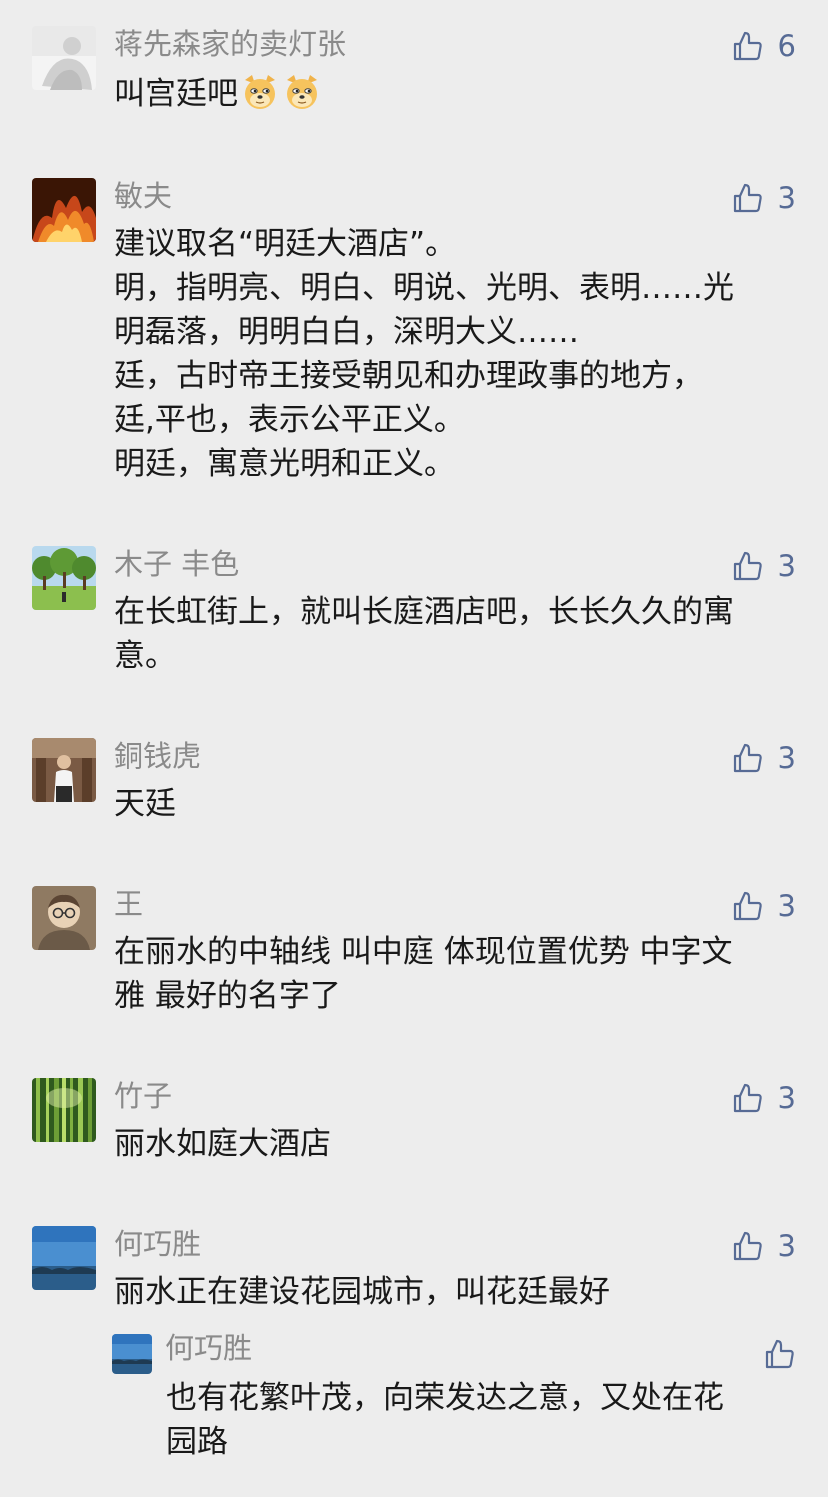 This screenshot has height=1497, width=828. What do you see at coordinates (445, 1398) in the screenshot?
I see `reply-text-line: 也有花繁叶茂，向荣发达之意，又处在花` at bounding box center [445, 1398].